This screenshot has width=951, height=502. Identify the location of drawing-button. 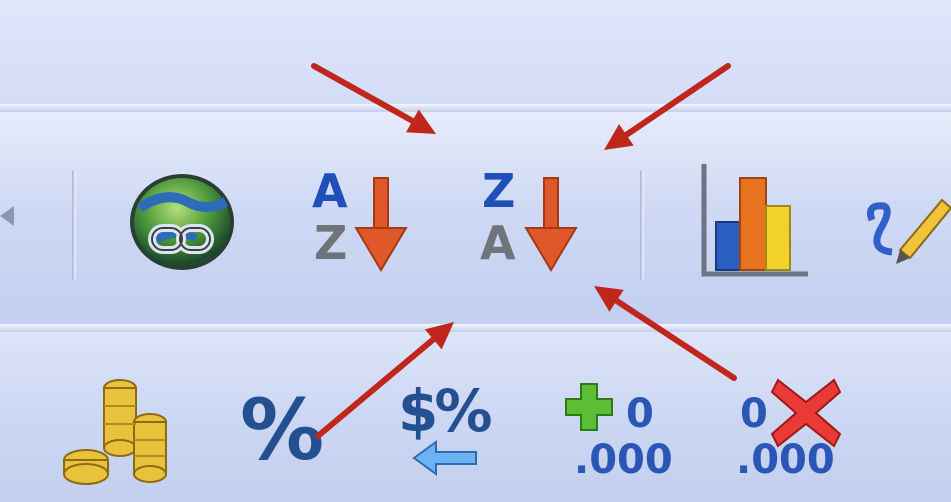
(906, 225).